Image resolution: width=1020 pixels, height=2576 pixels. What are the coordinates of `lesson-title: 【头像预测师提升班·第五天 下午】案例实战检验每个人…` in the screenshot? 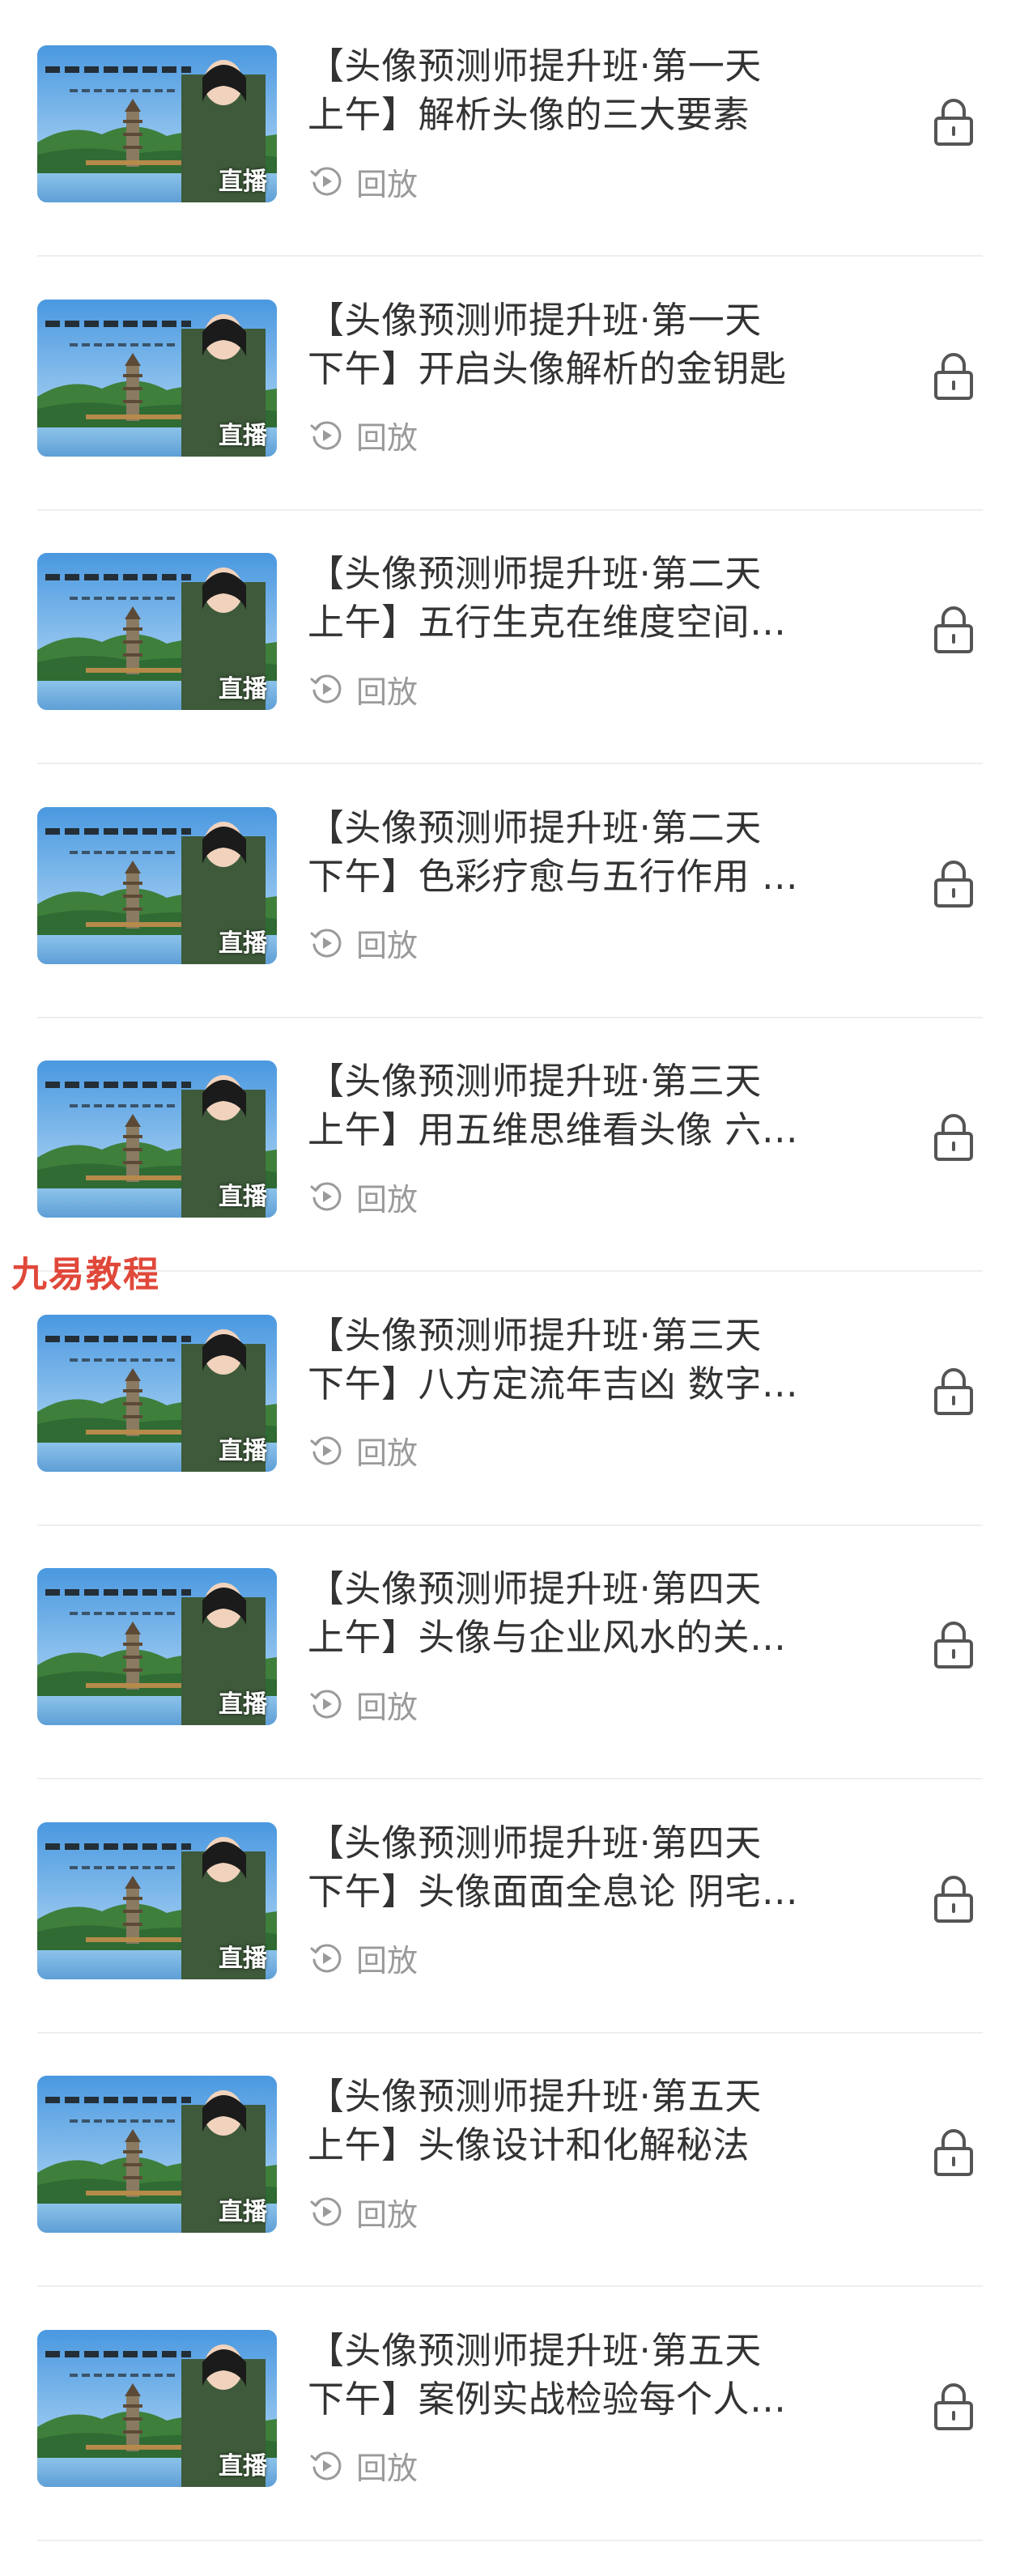 It's located at (567, 2375).